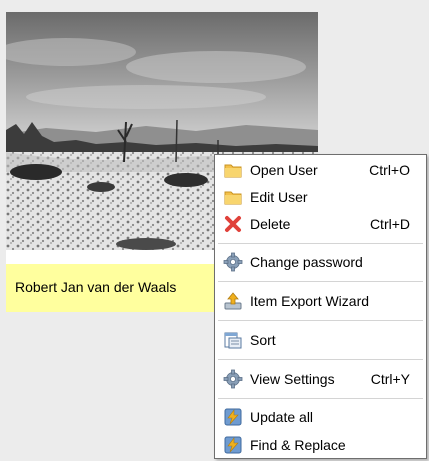  I want to click on menu-item-item-export-wizard: Item Export Wizard, so click(320, 301).